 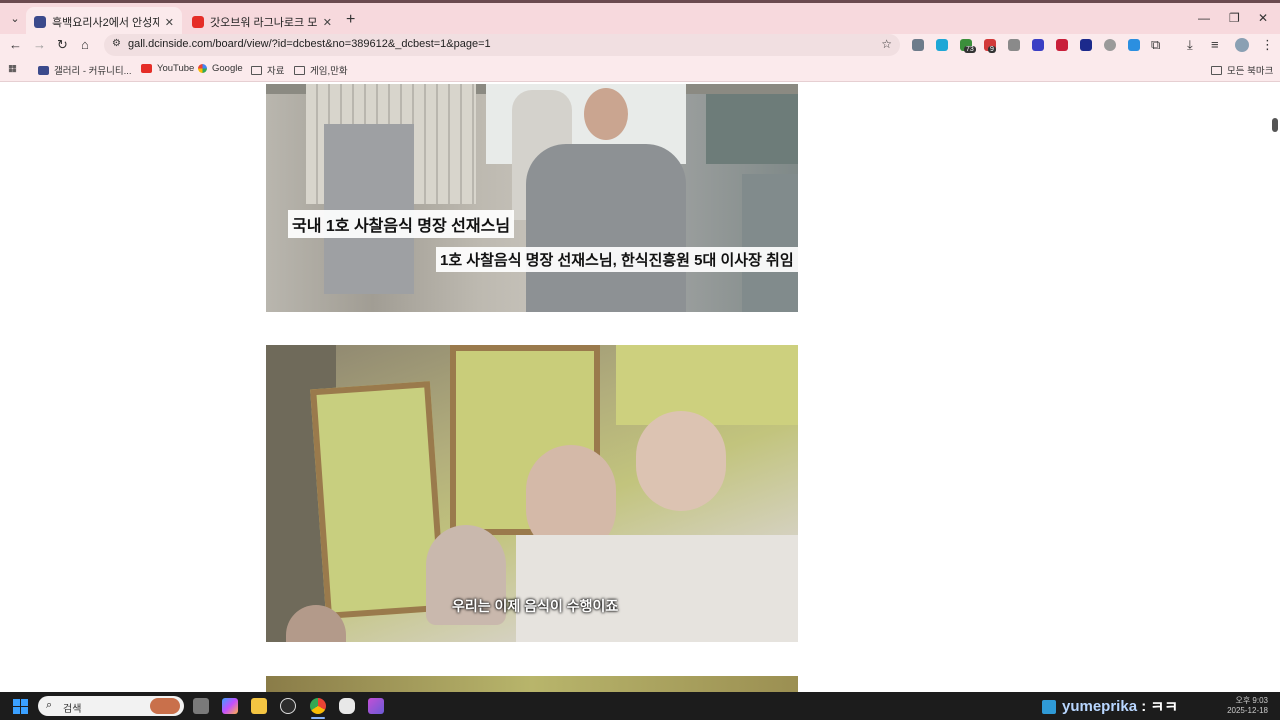 I want to click on minimize-icon: —, so click(x=1204, y=18).